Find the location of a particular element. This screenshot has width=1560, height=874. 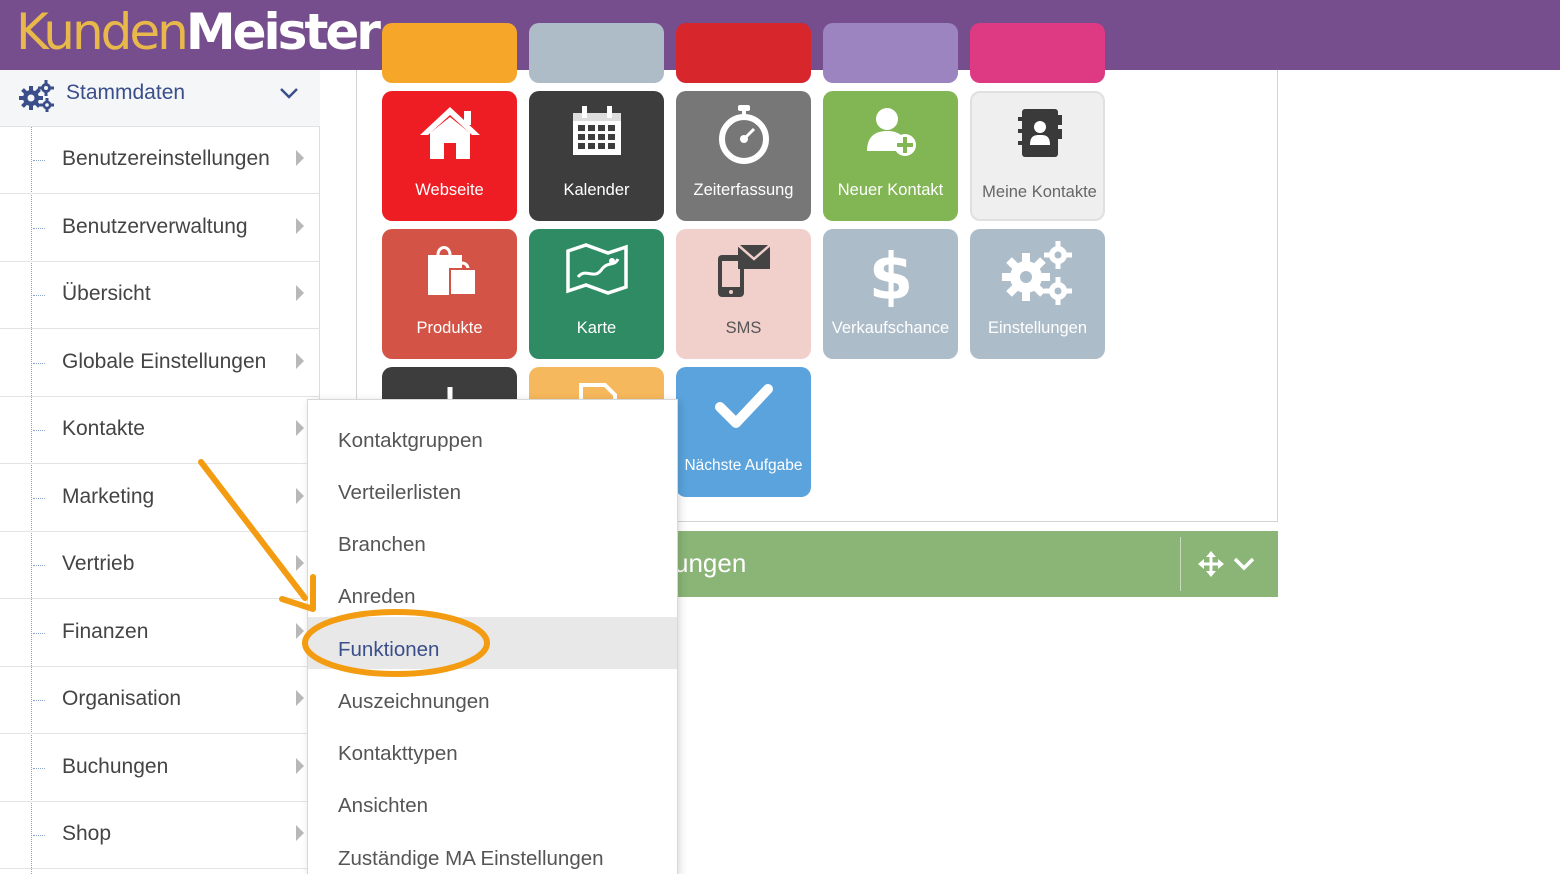

sidebar-item-benutzerverwaltung: Benutzerverwaltung is located at coordinates (160, 228).